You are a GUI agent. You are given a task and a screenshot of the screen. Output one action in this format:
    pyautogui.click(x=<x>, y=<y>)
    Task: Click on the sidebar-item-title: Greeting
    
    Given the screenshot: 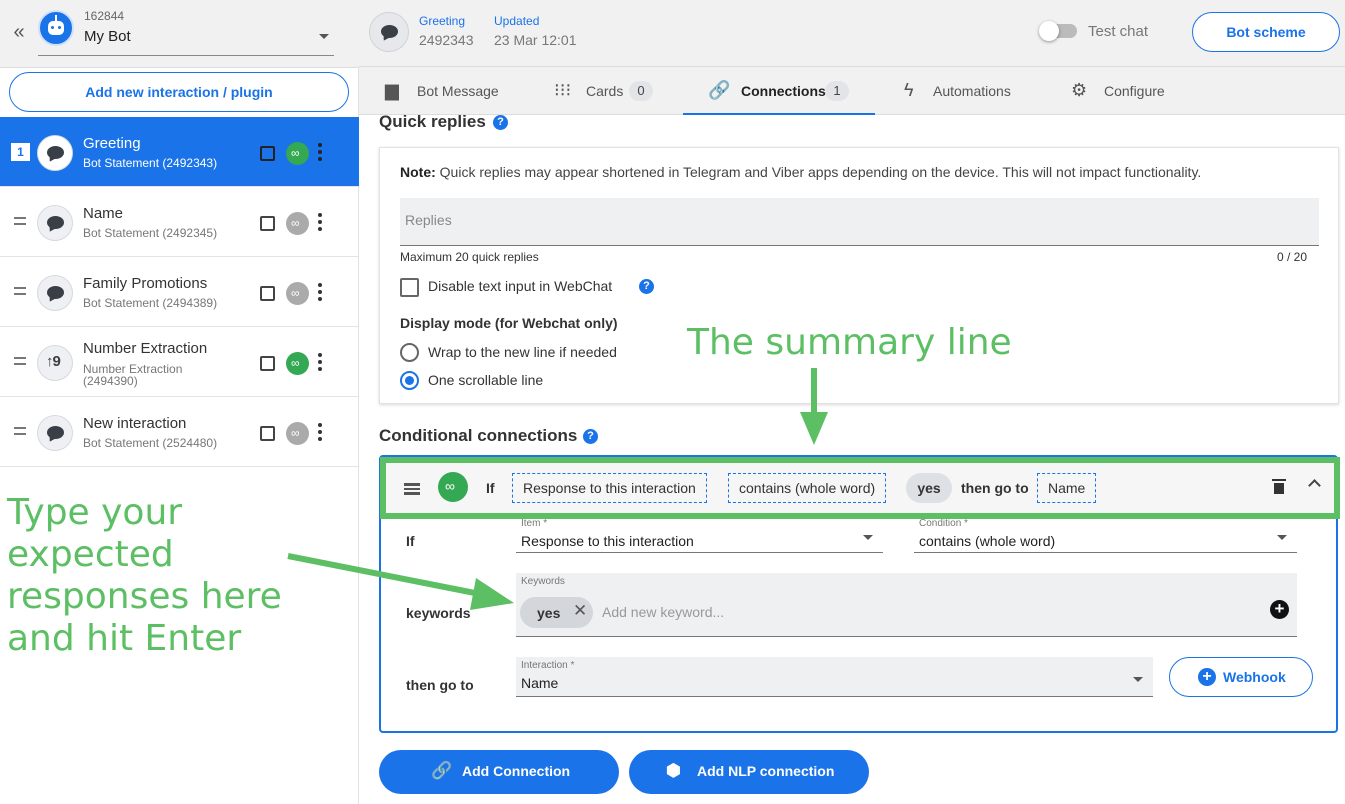 What is the action you would take?
    pyautogui.click(x=112, y=143)
    